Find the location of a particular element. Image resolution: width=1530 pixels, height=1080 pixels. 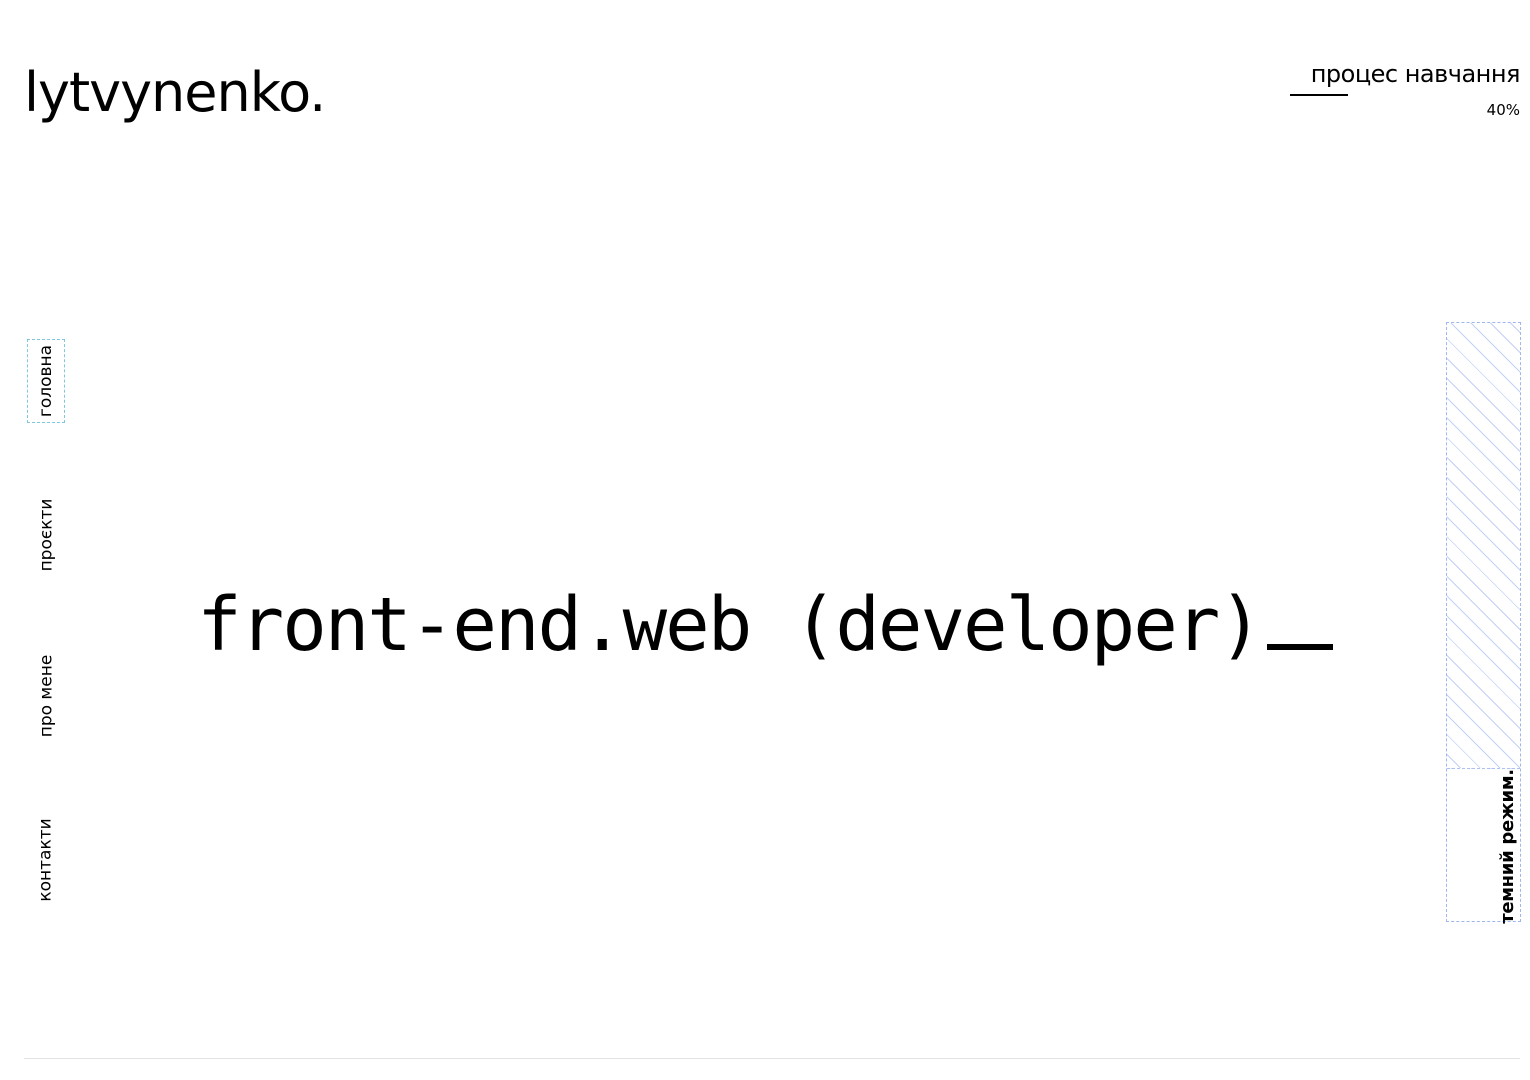

progress-percent: 40% is located at coordinates (1503, 110).